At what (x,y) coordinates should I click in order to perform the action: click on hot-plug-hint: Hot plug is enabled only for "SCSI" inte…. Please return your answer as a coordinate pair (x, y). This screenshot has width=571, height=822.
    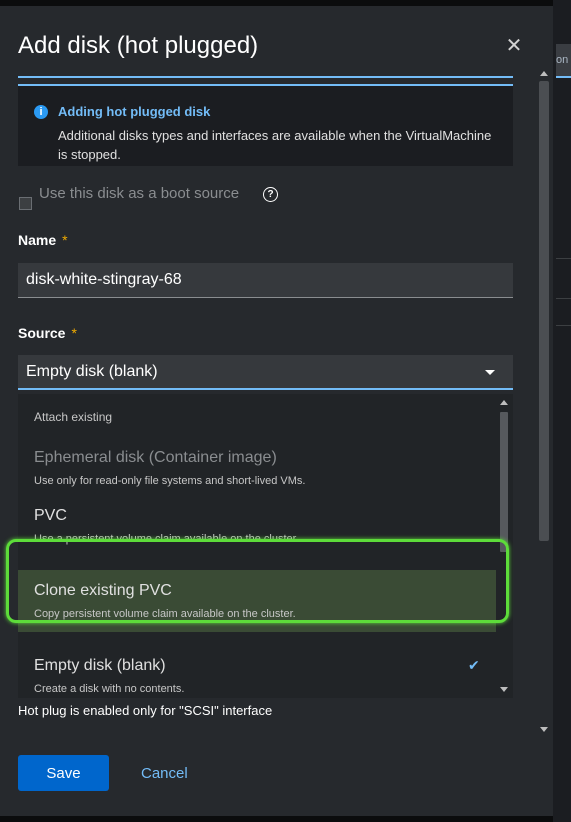
    Looking at the image, I should click on (145, 710).